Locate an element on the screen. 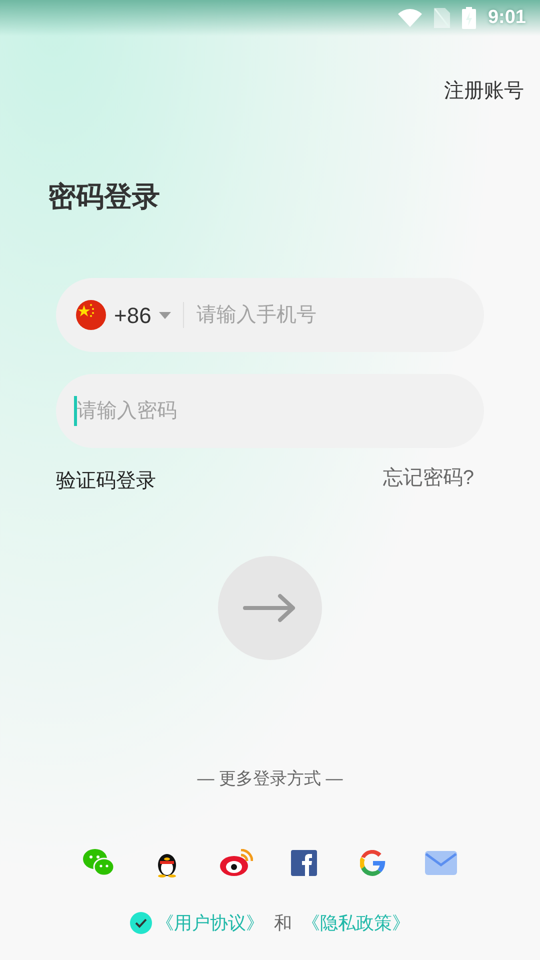 The width and height of the screenshot is (540, 960). country-code: +86 is located at coordinates (133, 315).